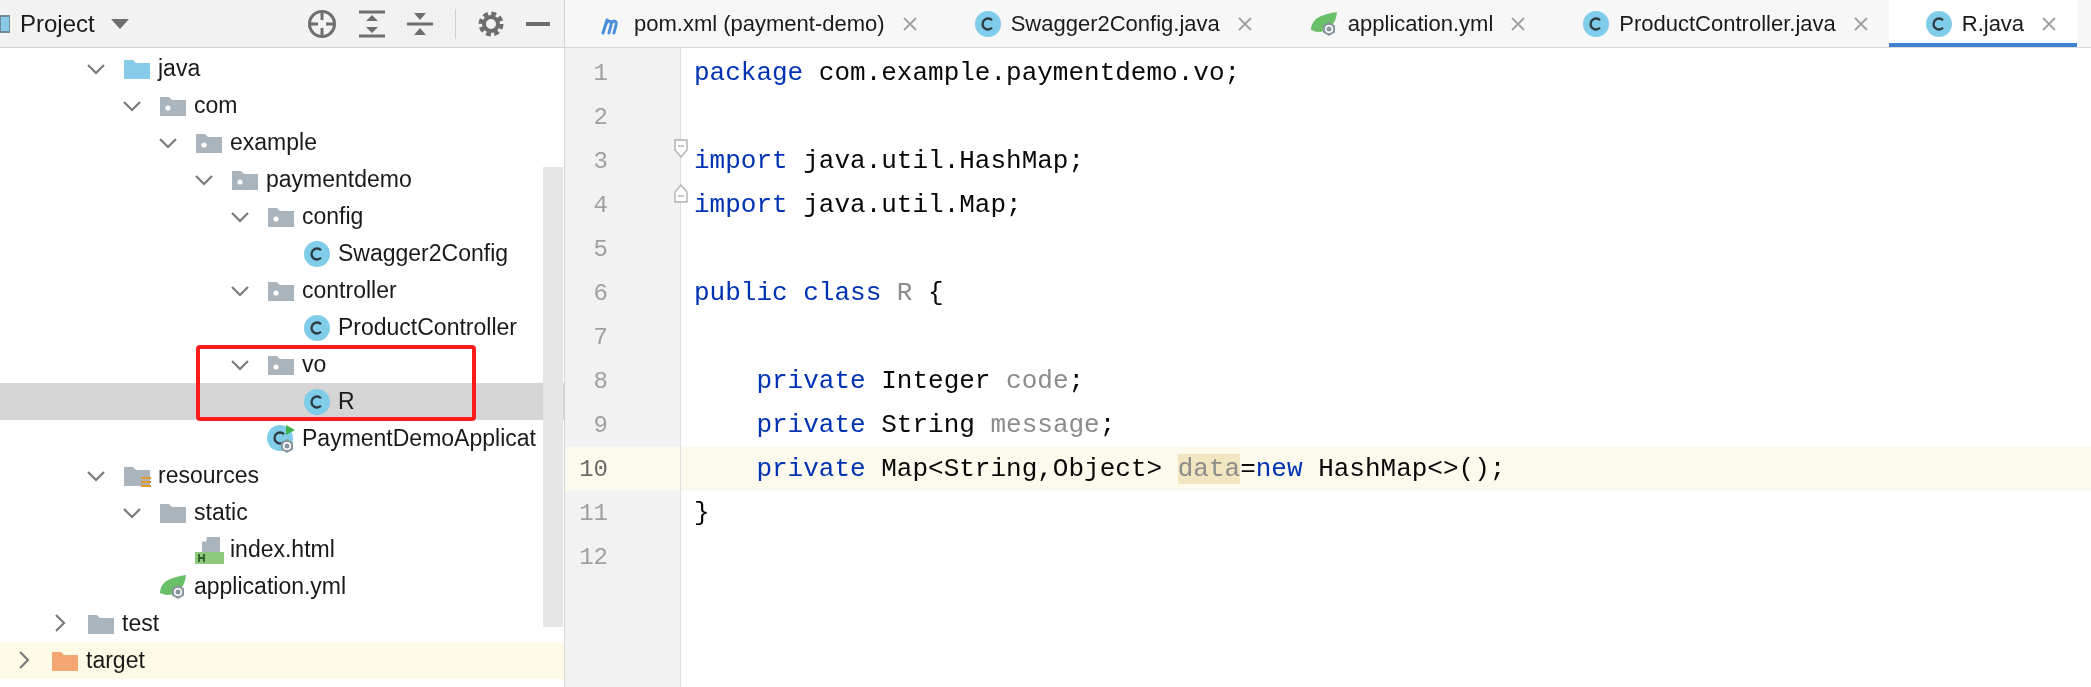 The width and height of the screenshot is (2091, 687). Describe the element at coordinates (936, 425) in the screenshot. I see `code-line: private String message;` at that location.